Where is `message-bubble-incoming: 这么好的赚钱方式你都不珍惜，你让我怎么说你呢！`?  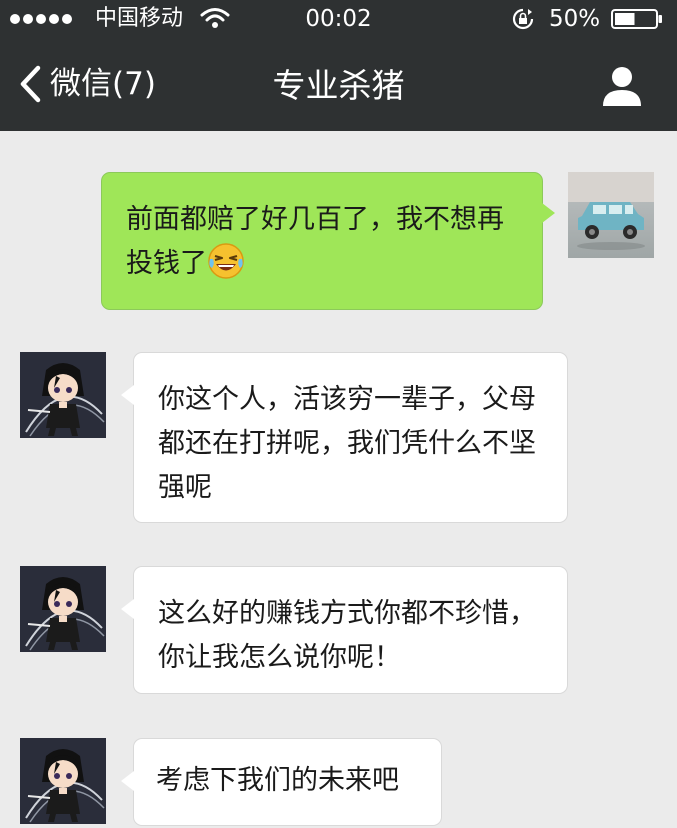
message-bubble-incoming: 这么好的赚钱方式你都不珍惜，你让我怎么说你呢！ is located at coordinates (344, 630).